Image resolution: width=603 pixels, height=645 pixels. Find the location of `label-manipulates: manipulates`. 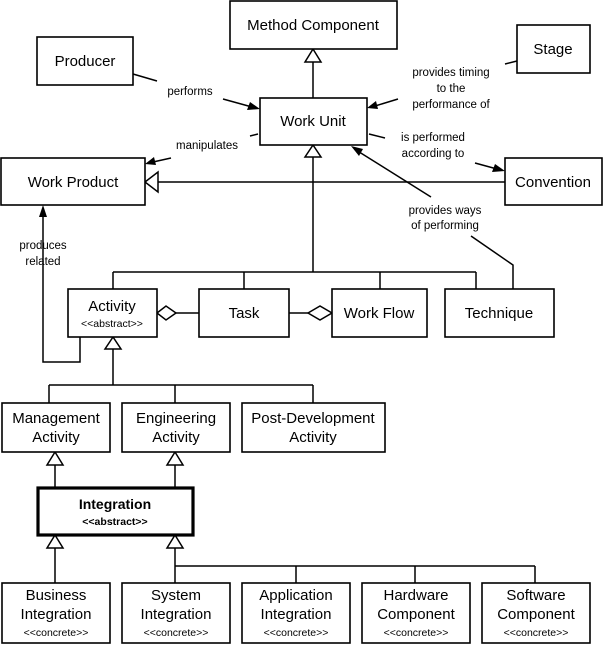

label-manipulates: manipulates is located at coordinates (207, 146).